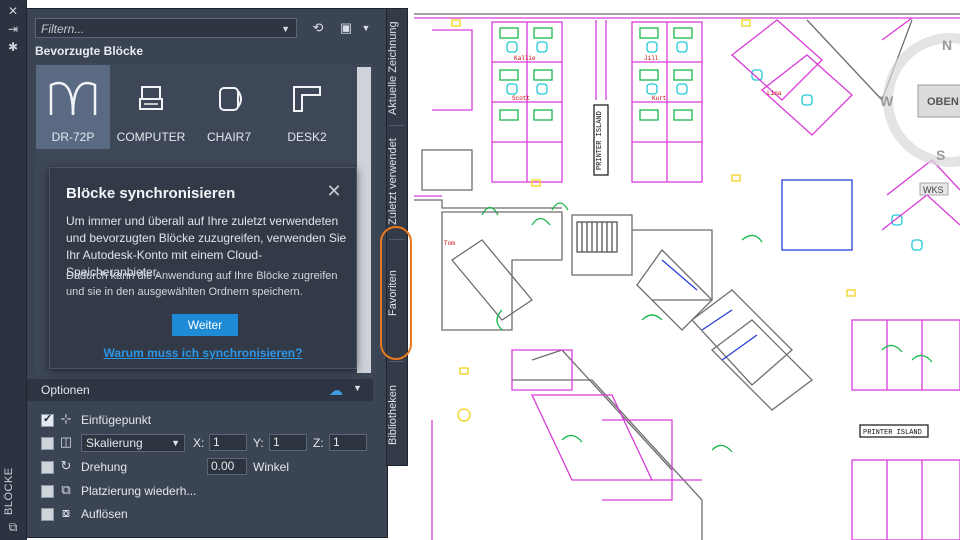 The height and width of the screenshot is (540, 960). I want to click on why-sync-link: Warum muss ich synchronisieren?, so click(203, 353).